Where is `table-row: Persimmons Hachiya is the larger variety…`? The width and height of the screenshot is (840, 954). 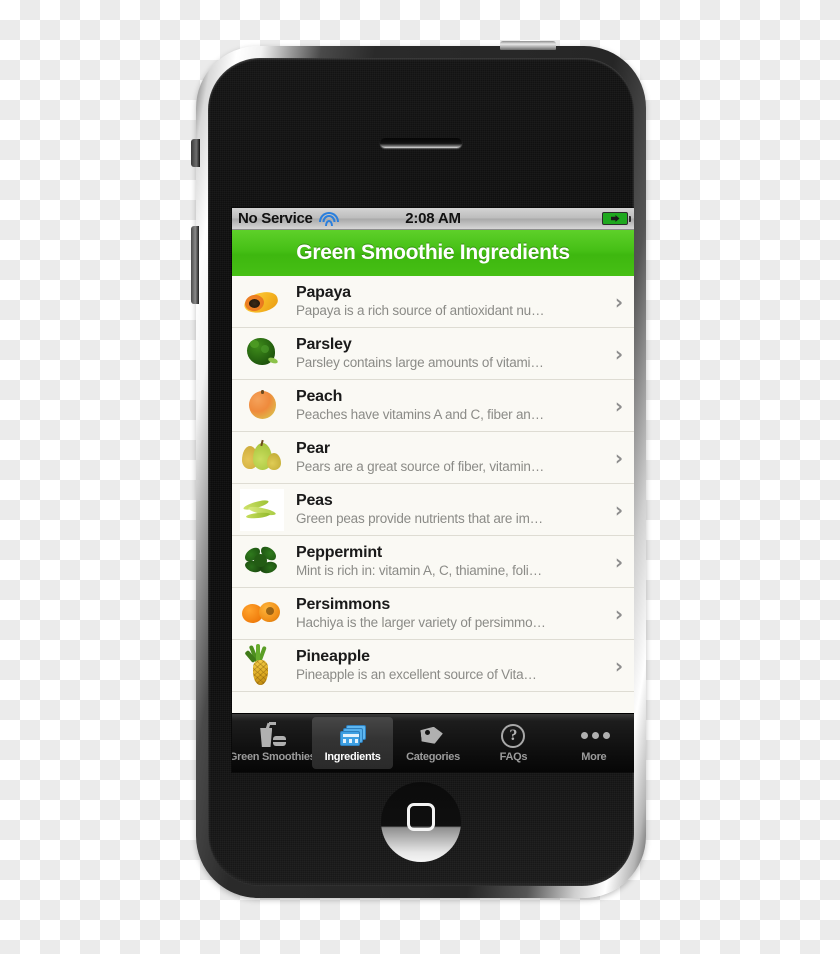 table-row: Persimmons Hachiya is the larger variety… is located at coordinates (433, 614).